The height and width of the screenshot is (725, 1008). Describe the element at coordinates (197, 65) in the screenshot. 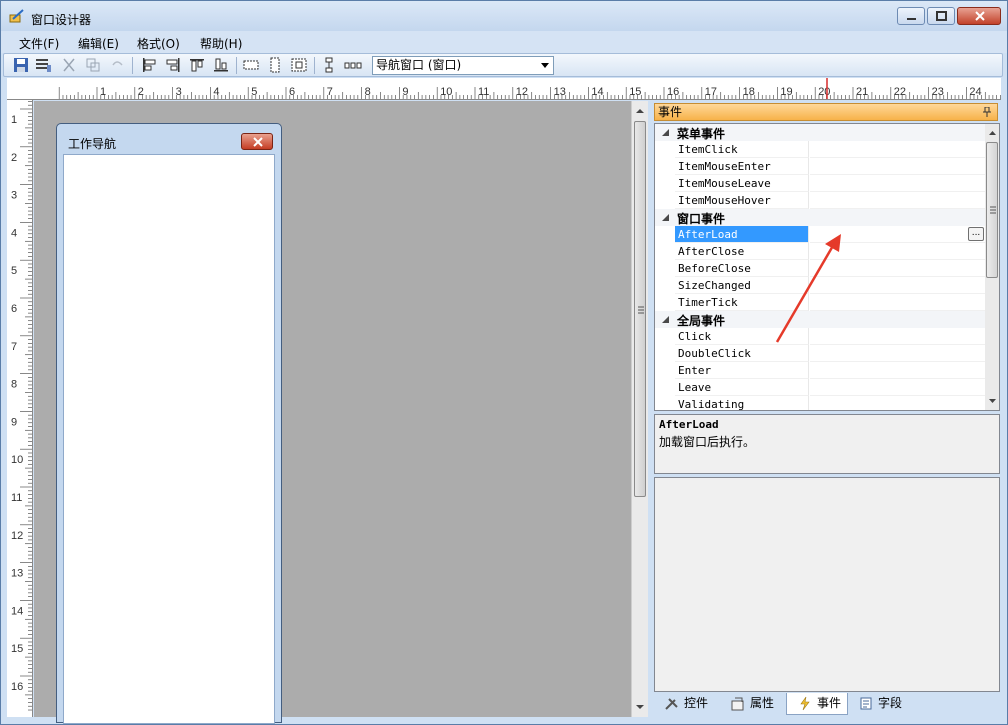

I see `align-top-icon` at that location.